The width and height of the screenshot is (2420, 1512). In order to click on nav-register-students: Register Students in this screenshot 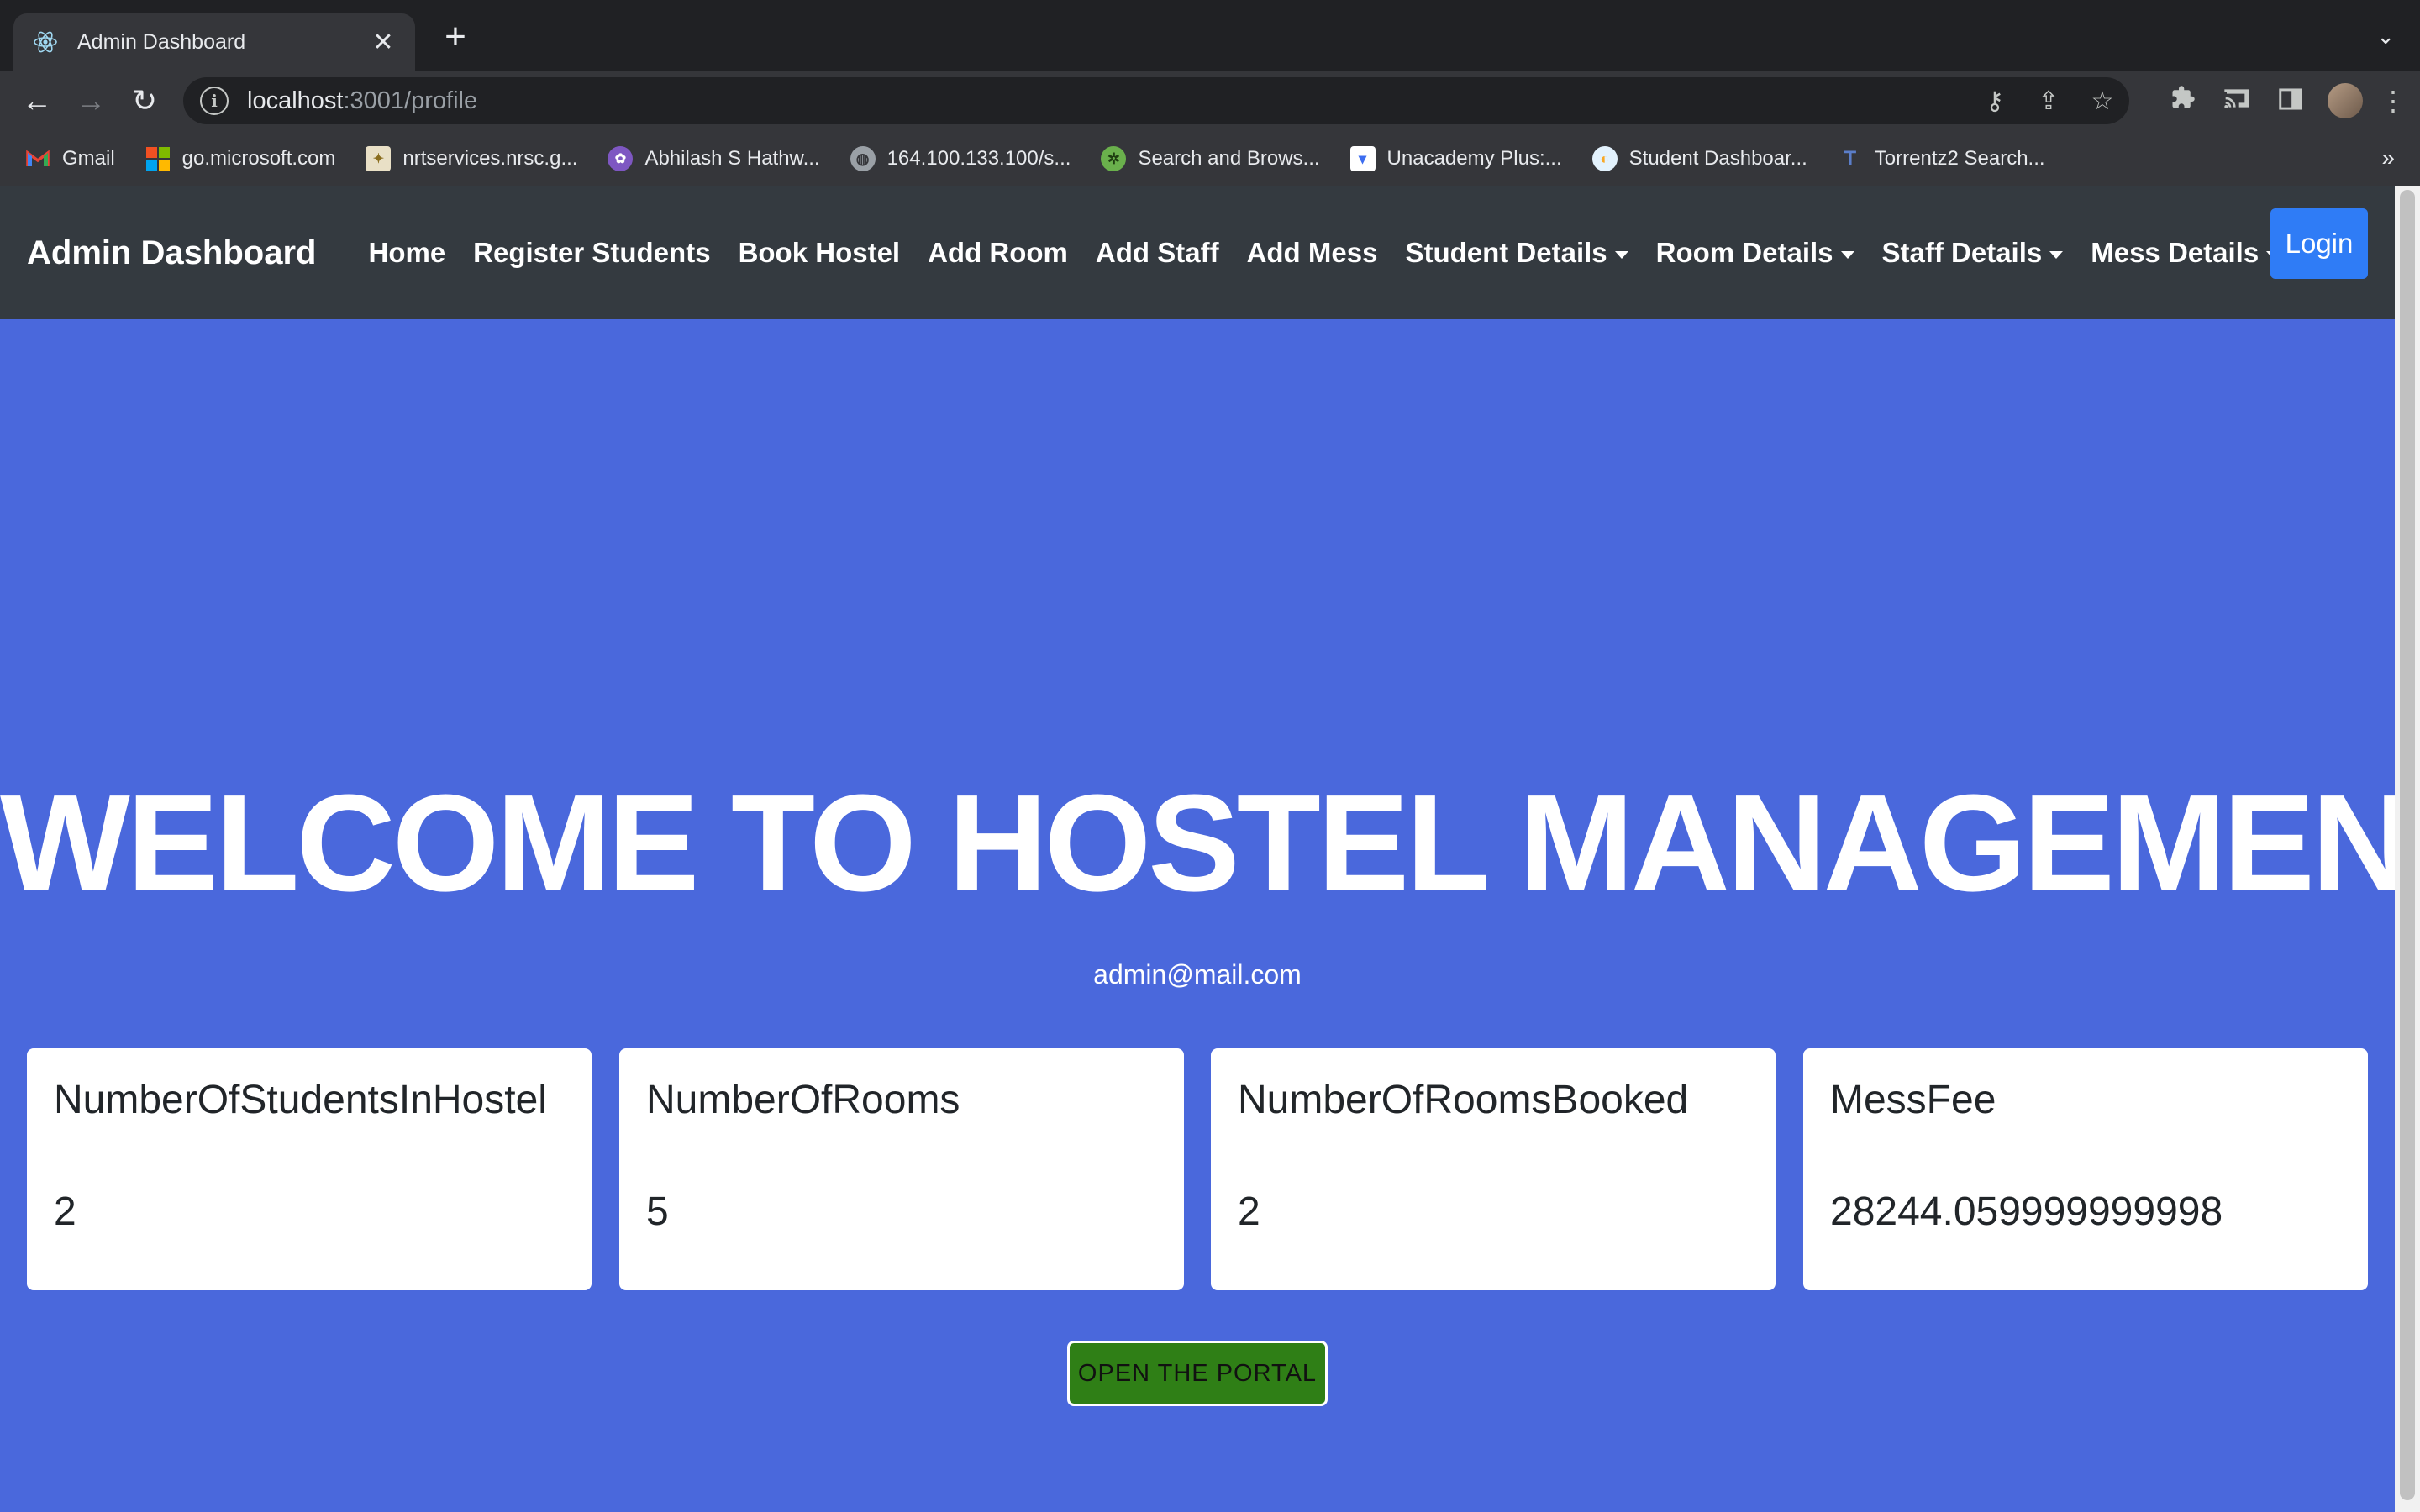, I will do `click(591, 253)`.